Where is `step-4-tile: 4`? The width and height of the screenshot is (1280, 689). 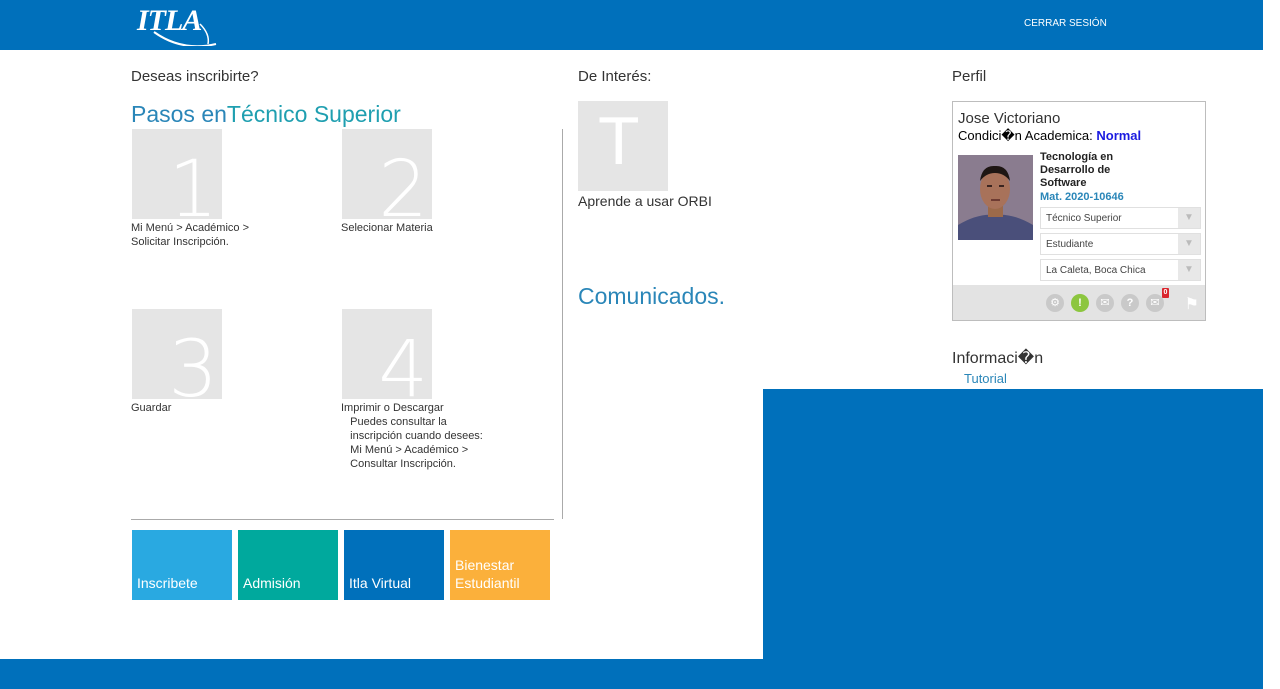 step-4-tile: 4 is located at coordinates (387, 359).